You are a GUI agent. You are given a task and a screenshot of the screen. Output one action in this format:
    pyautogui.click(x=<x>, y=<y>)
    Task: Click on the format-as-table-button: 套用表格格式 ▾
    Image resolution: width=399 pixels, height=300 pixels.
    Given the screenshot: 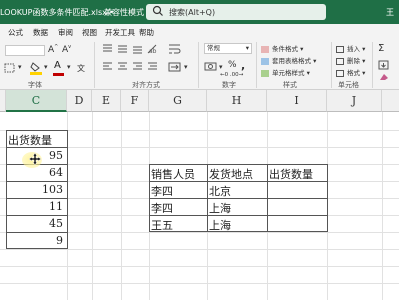 What is the action you would take?
    pyautogui.click(x=288, y=60)
    